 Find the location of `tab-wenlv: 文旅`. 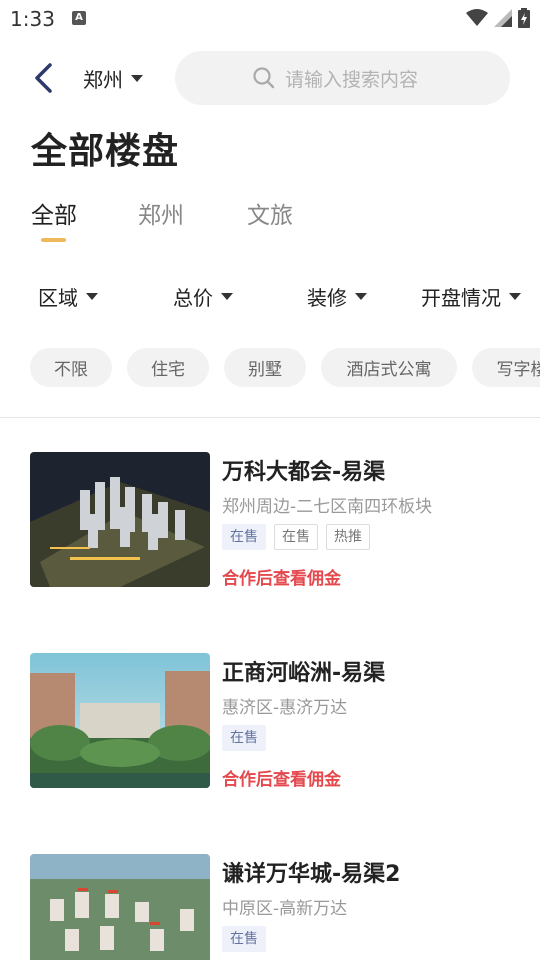

tab-wenlv: 文旅 is located at coordinates (270, 213).